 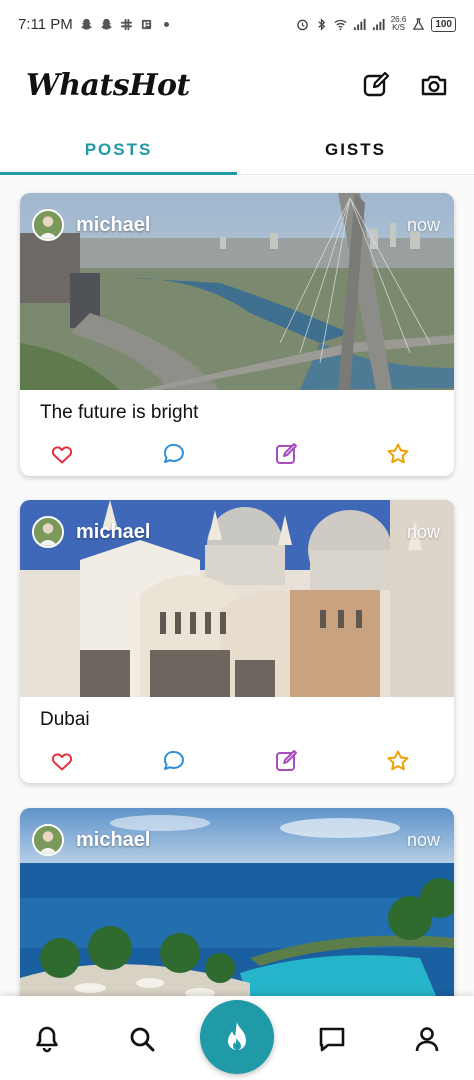 What do you see at coordinates (166, 24) in the screenshot?
I see `notification-dot` at bounding box center [166, 24].